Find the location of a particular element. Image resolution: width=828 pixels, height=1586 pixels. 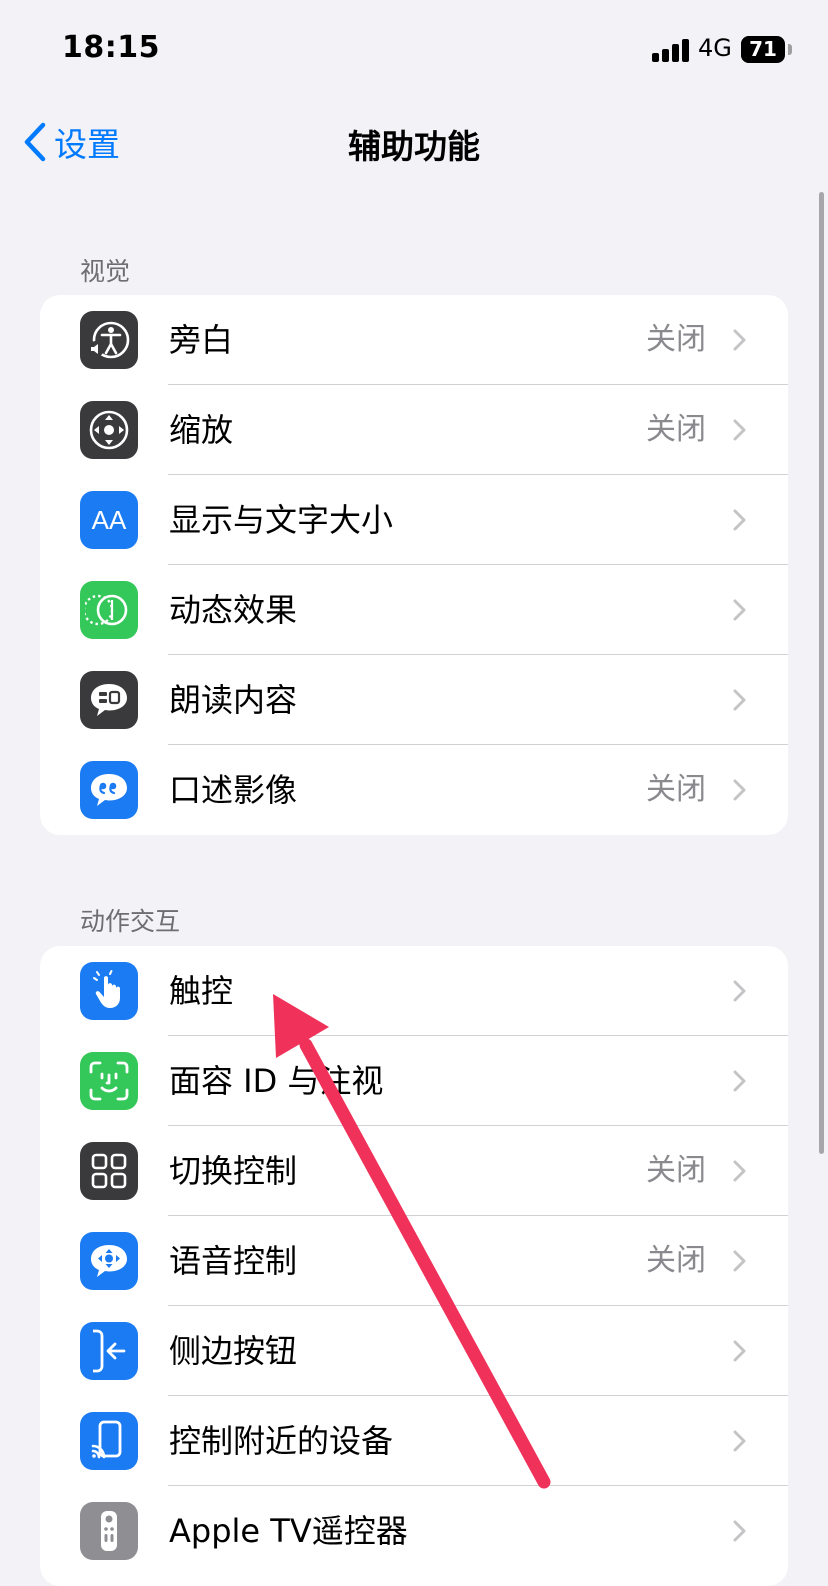

cellular-signal-icon is located at coordinates (672, 50).